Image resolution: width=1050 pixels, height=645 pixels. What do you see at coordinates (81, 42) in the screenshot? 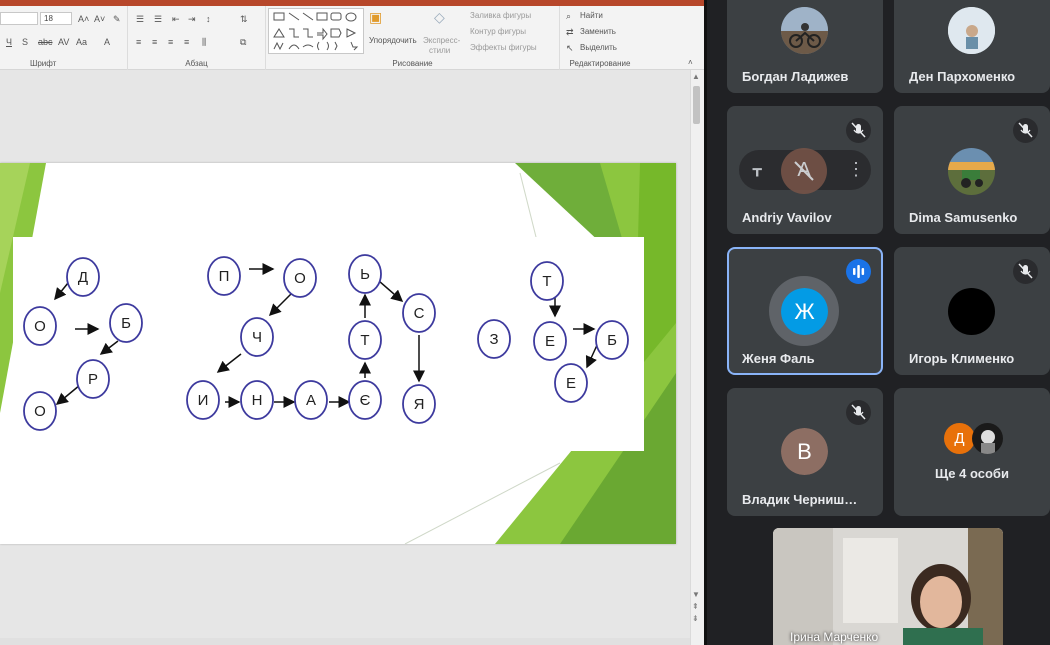
I see `change-case-icon: Aa` at bounding box center [81, 42].